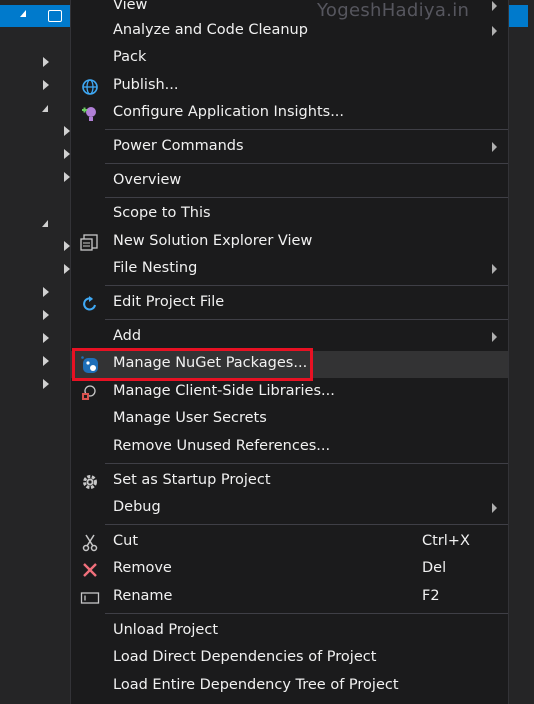  What do you see at coordinates (35, 16) in the screenshot?
I see `selected-project-node` at bounding box center [35, 16].